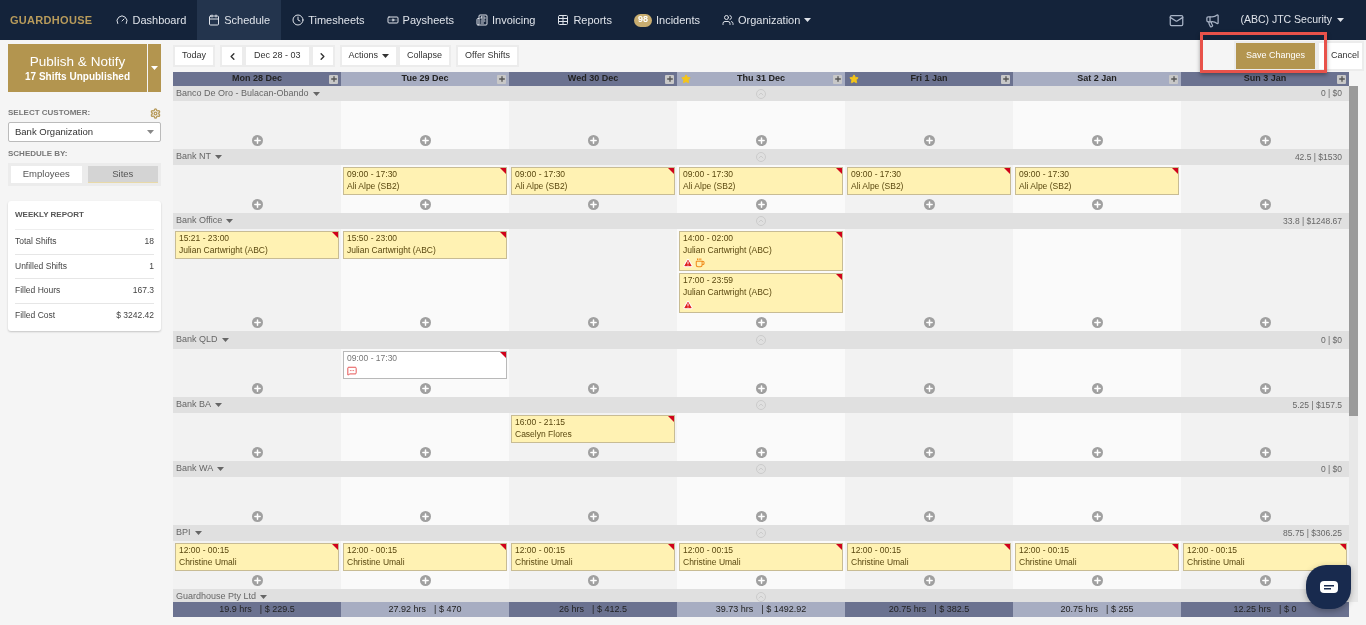 This screenshot has height=625, width=1366. I want to click on today-button: Today, so click(194, 56).